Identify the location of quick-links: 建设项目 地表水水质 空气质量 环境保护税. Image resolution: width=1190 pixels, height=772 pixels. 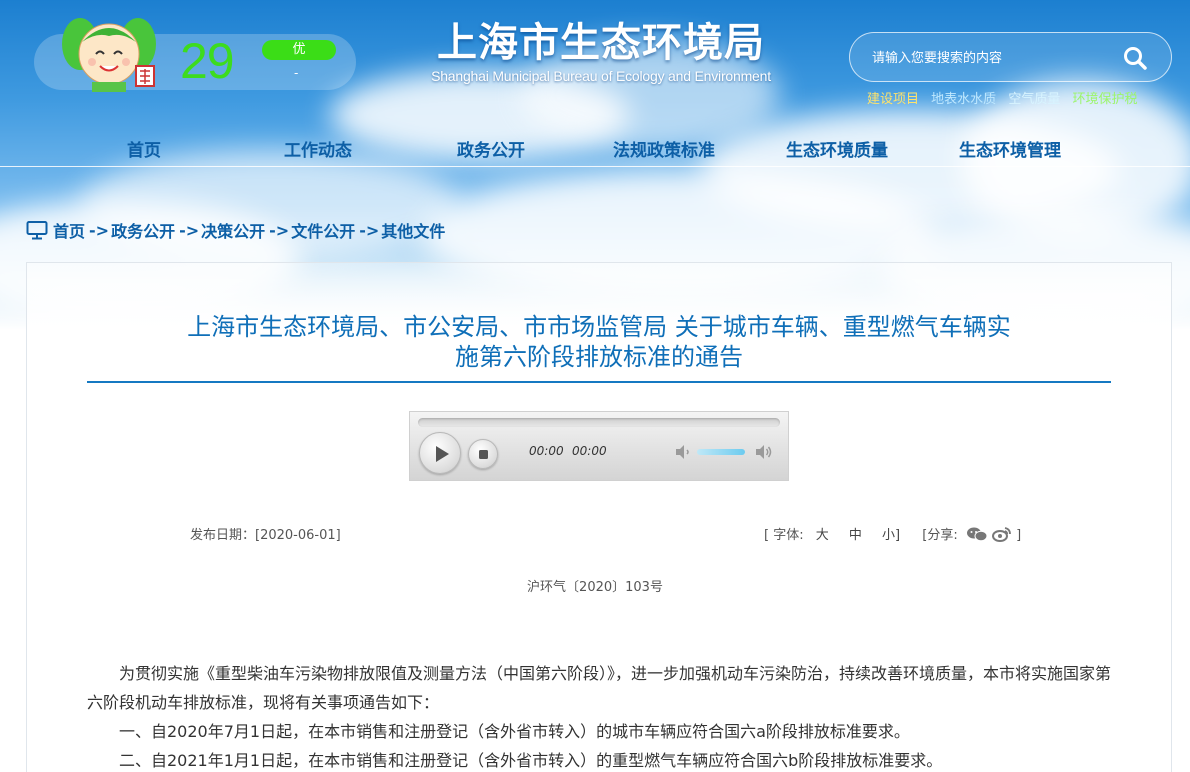
(1006, 97).